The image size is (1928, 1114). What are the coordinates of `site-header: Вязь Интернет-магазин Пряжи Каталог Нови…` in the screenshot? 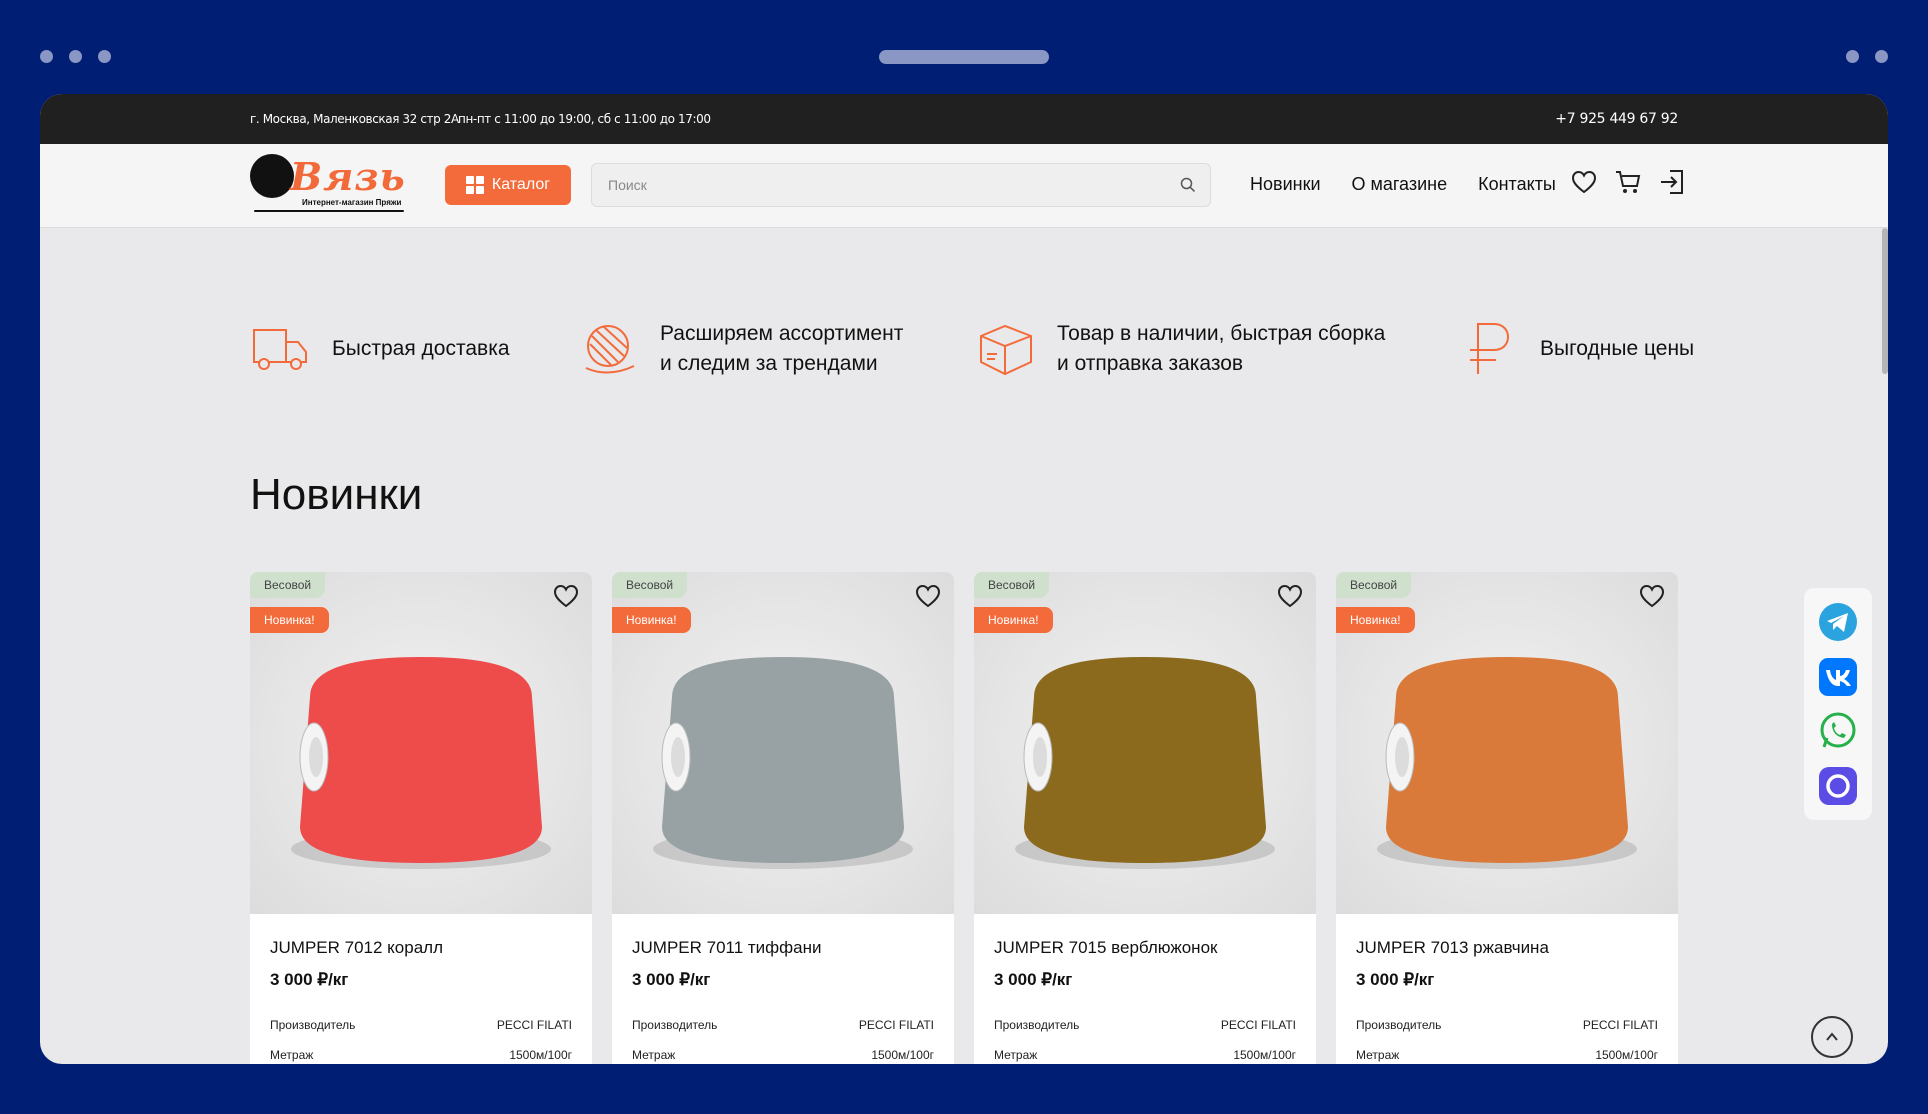 It's located at (964, 186).